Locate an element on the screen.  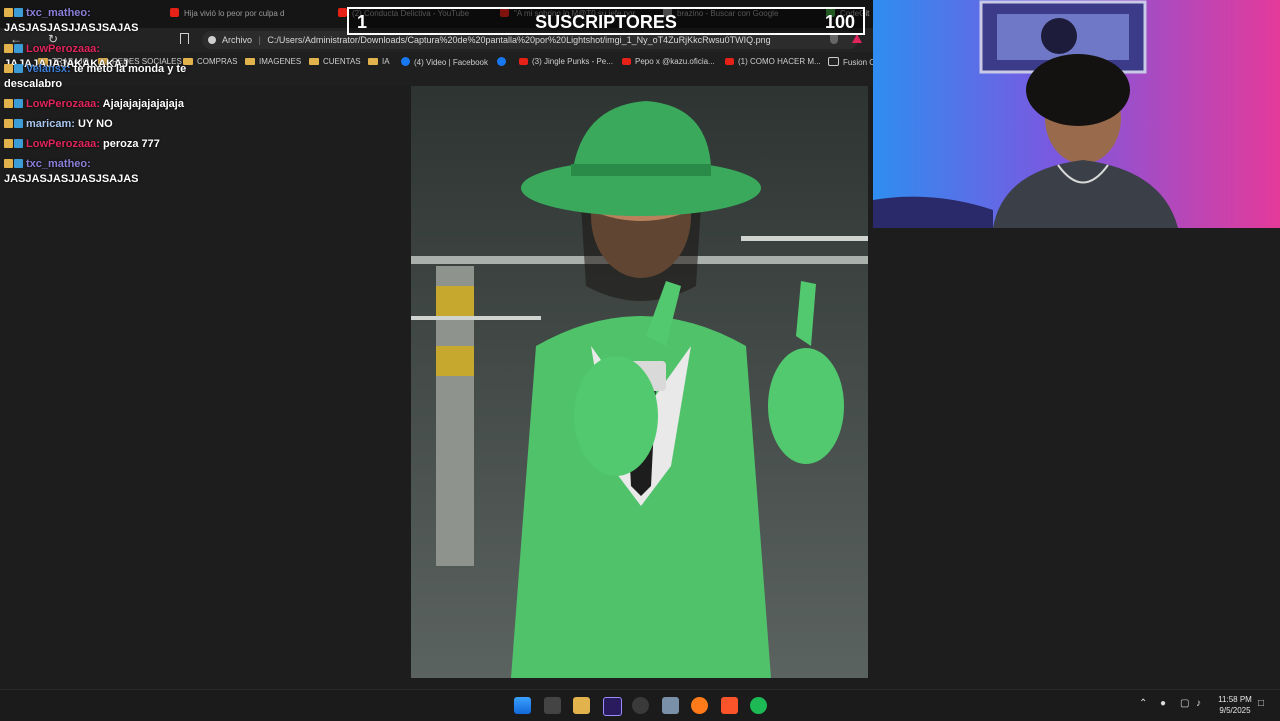
file-explorer-icon is located at coordinates (581, 705).